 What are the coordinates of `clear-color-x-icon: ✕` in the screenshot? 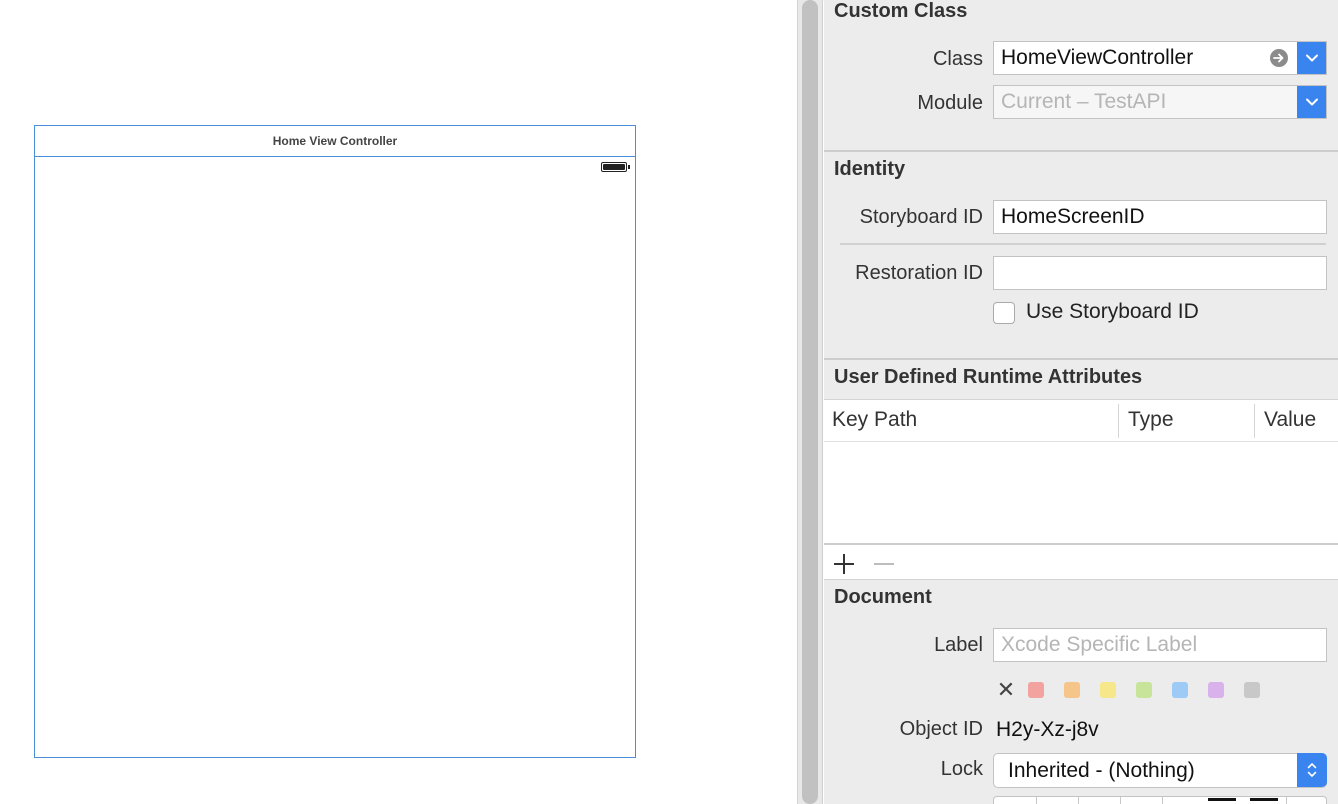 It's located at (1006, 689).